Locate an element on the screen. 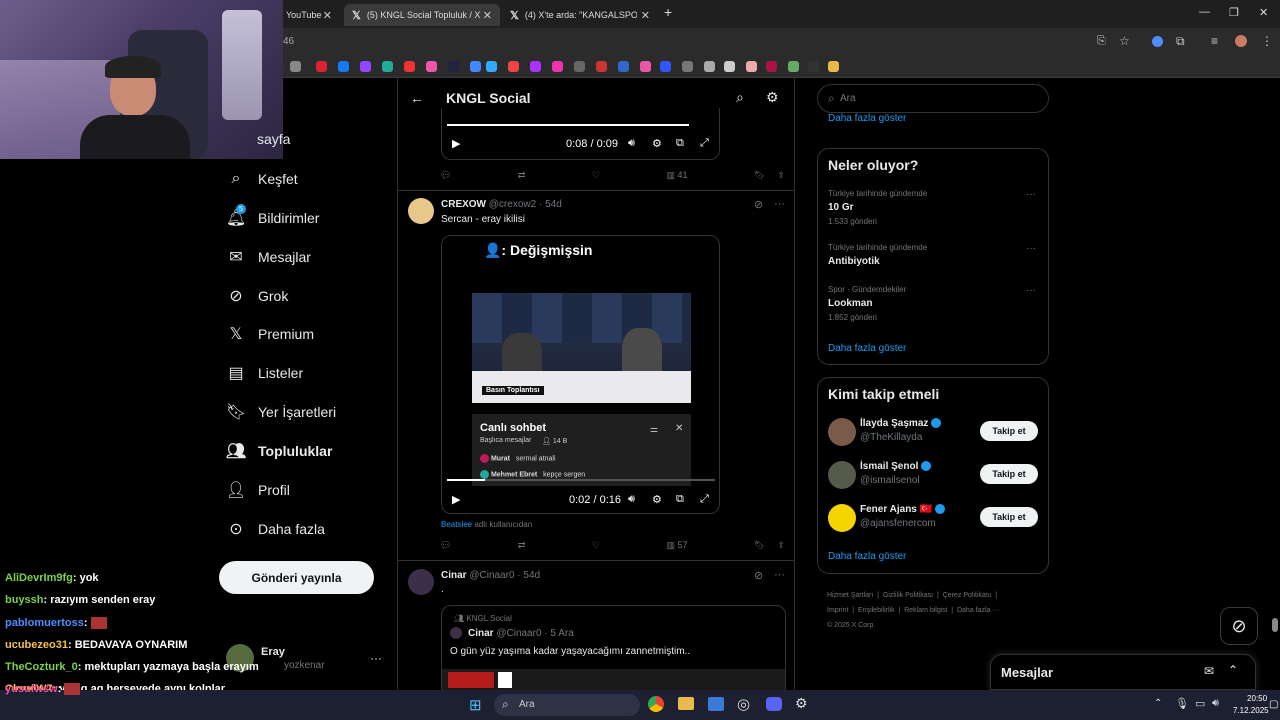 This screenshot has height=720, width=1280. search-icon: ⌕ is located at coordinates (740, 97).